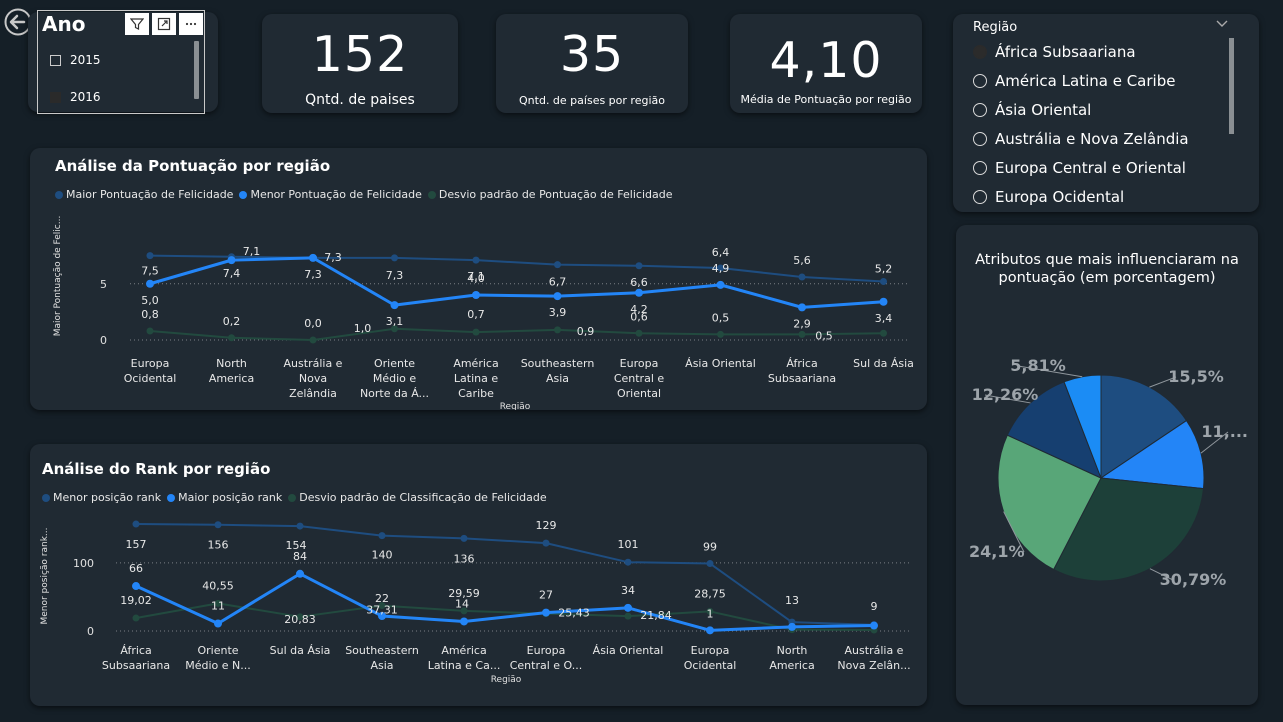 The height and width of the screenshot is (722, 1283). I want to click on region-option: América Latina e Caribe, so click(1074, 81).